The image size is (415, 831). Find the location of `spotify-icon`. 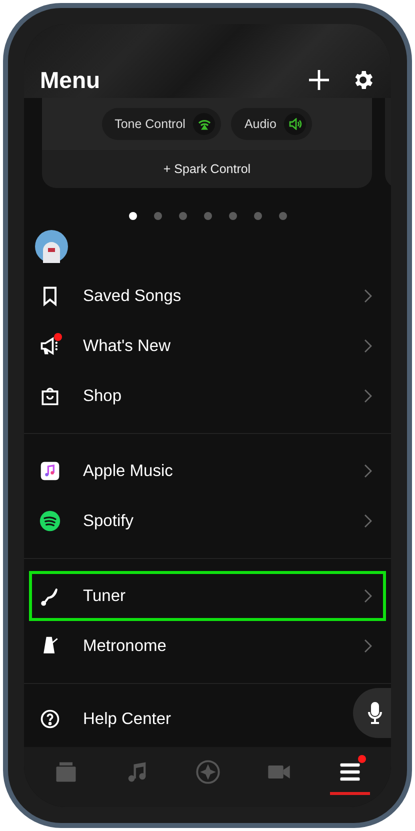

spotify-icon is located at coordinates (50, 521).